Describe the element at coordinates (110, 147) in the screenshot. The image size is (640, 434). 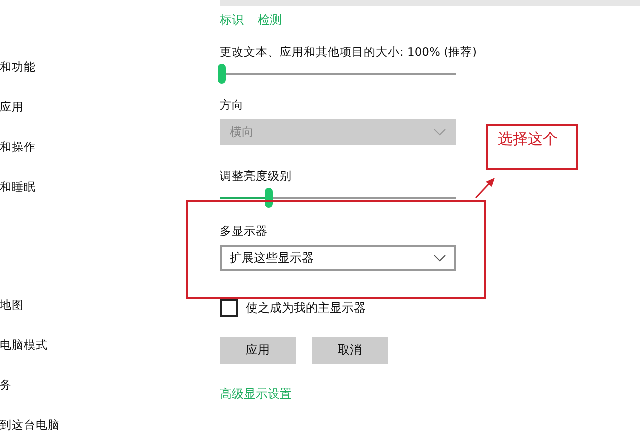
I see `sidebar-item: 和操作` at that location.